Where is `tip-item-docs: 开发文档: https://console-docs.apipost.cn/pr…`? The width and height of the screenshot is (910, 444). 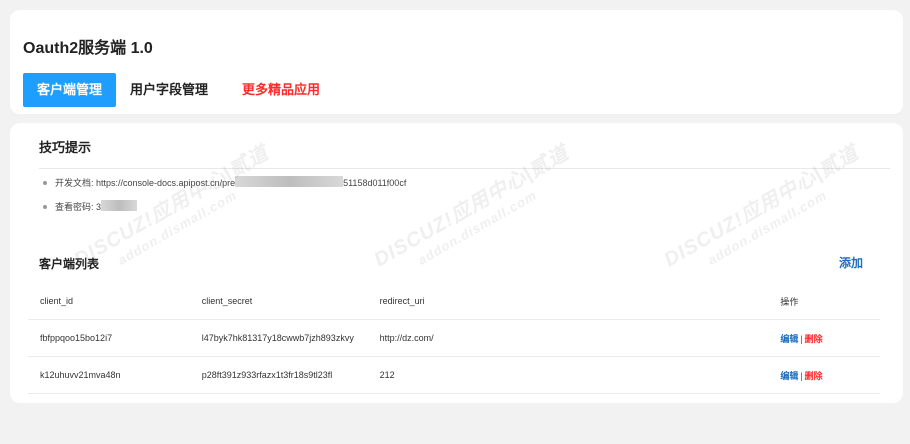
tip-item-docs: 开发文档: https://console-docs.apipost.cn/pr… is located at coordinates (224, 188).